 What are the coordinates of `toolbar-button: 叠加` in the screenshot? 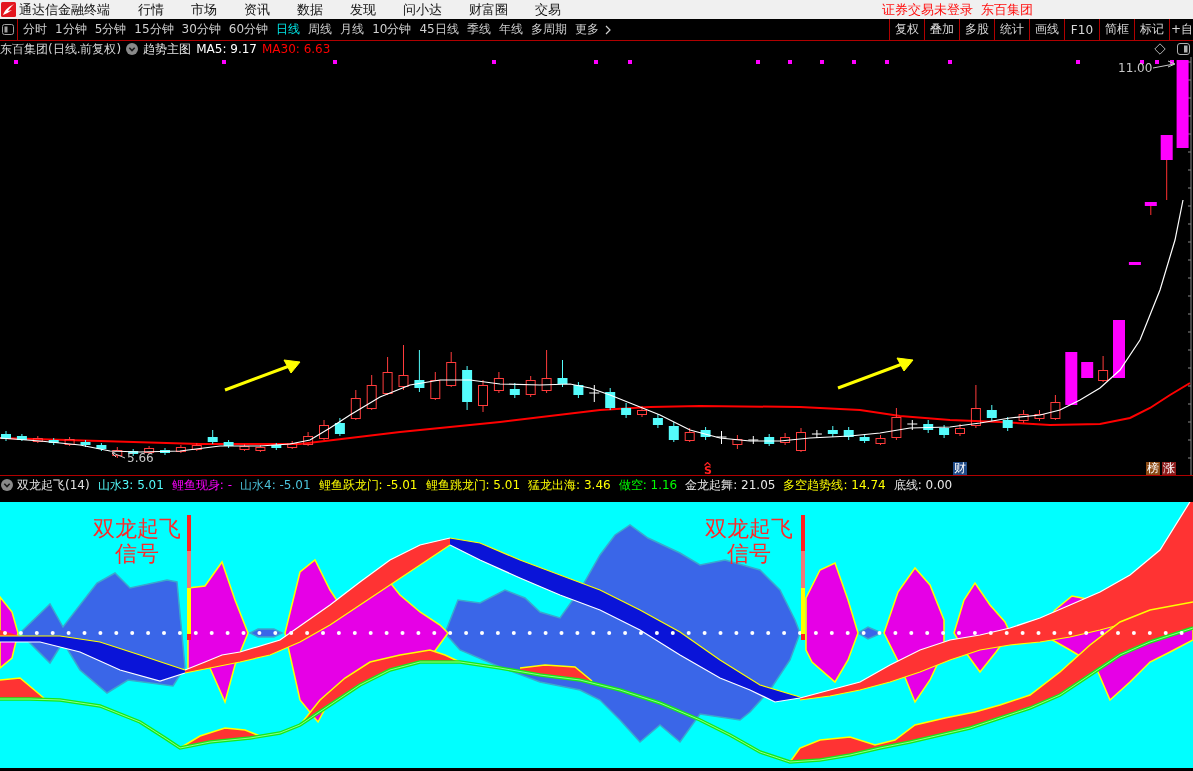 It's located at (941, 29).